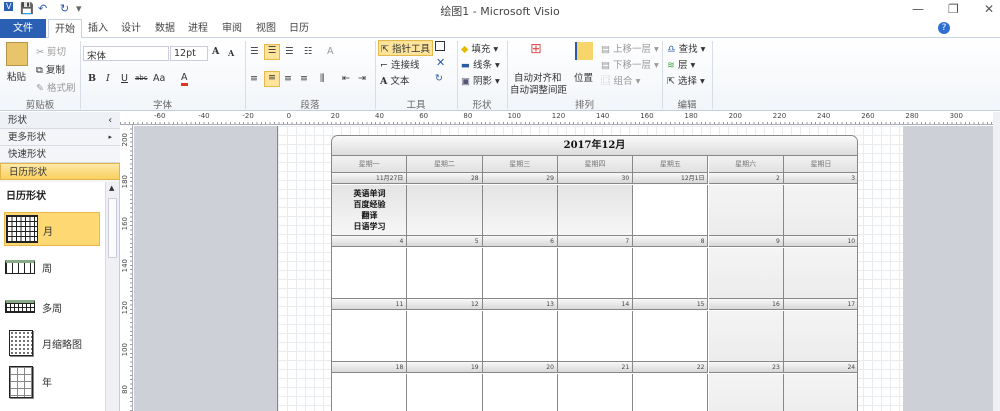 The width and height of the screenshot is (1000, 411). What do you see at coordinates (272, 79) in the screenshot?
I see `align-center-icon: ≡` at bounding box center [272, 79].